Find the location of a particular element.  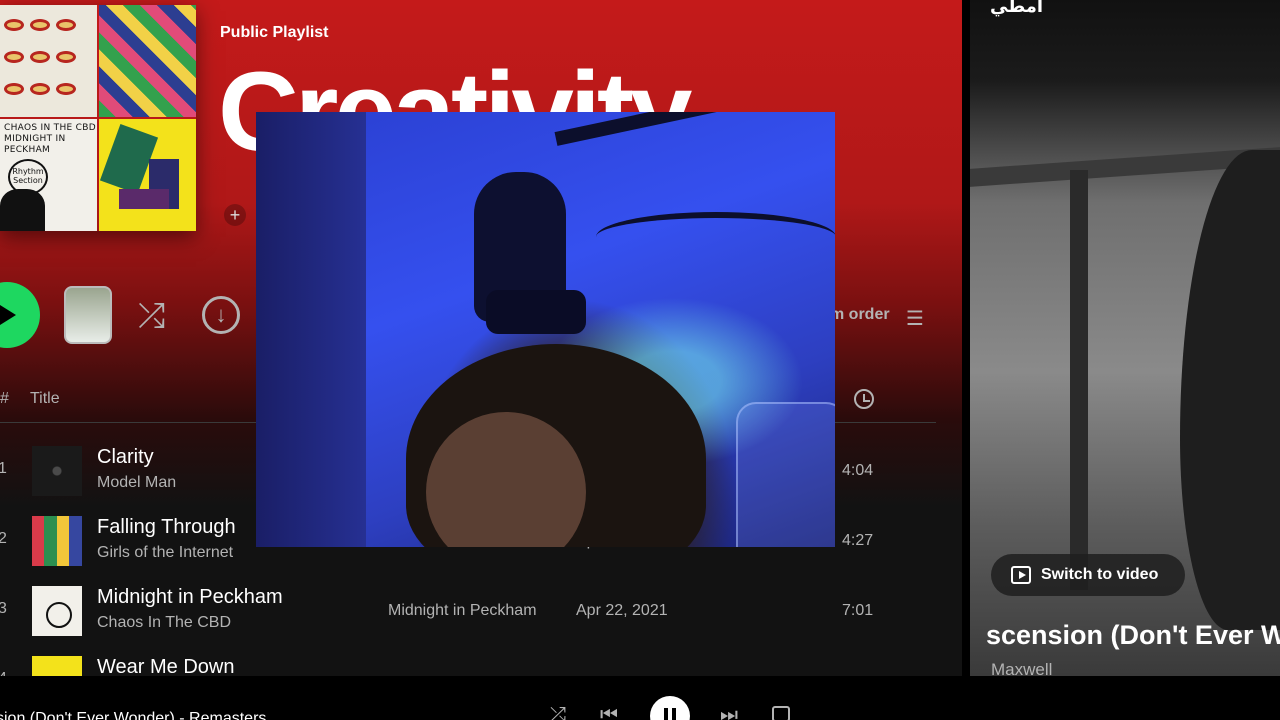

track-number: 2 is located at coordinates (3, 538).